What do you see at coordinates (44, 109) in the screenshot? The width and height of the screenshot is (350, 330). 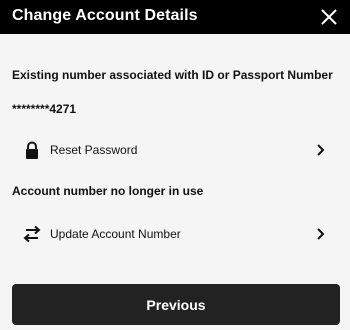 I see `masked-number-value: ********4271` at bounding box center [44, 109].